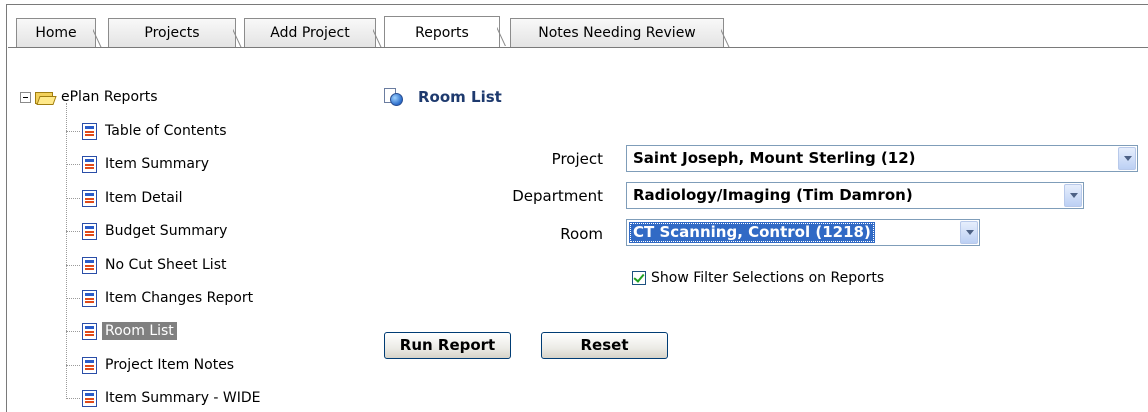 The width and height of the screenshot is (1148, 412). I want to click on tree-item-item-summary-wide: Item Summary - WIDE, so click(165, 398).